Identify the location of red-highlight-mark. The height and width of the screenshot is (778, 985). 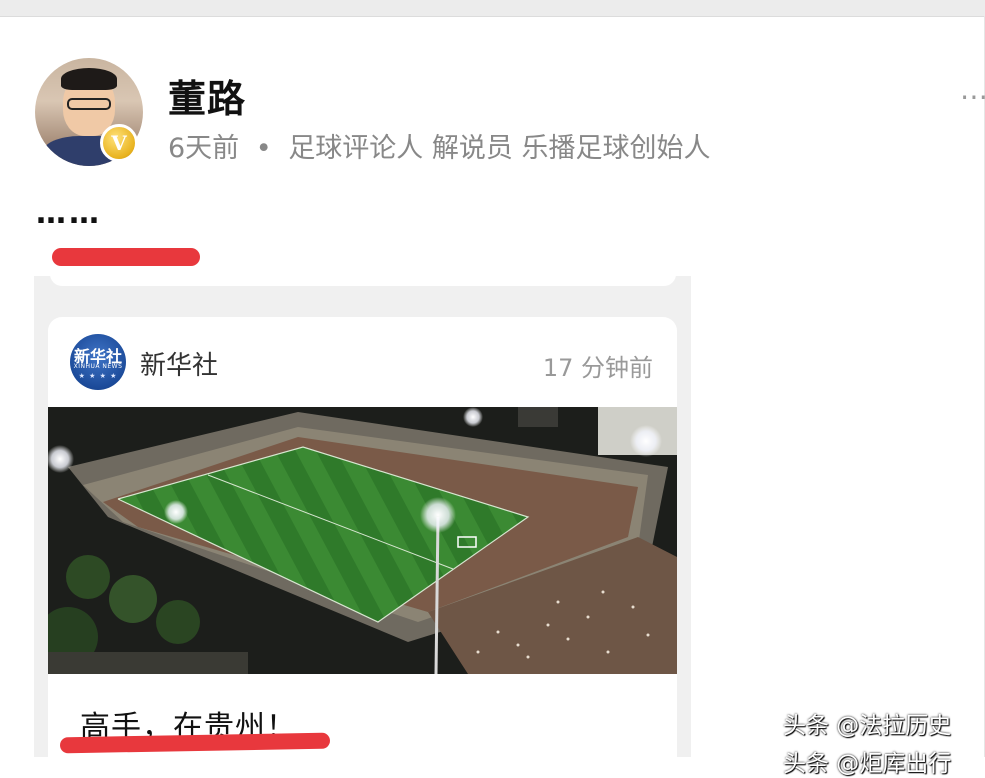
(126, 257).